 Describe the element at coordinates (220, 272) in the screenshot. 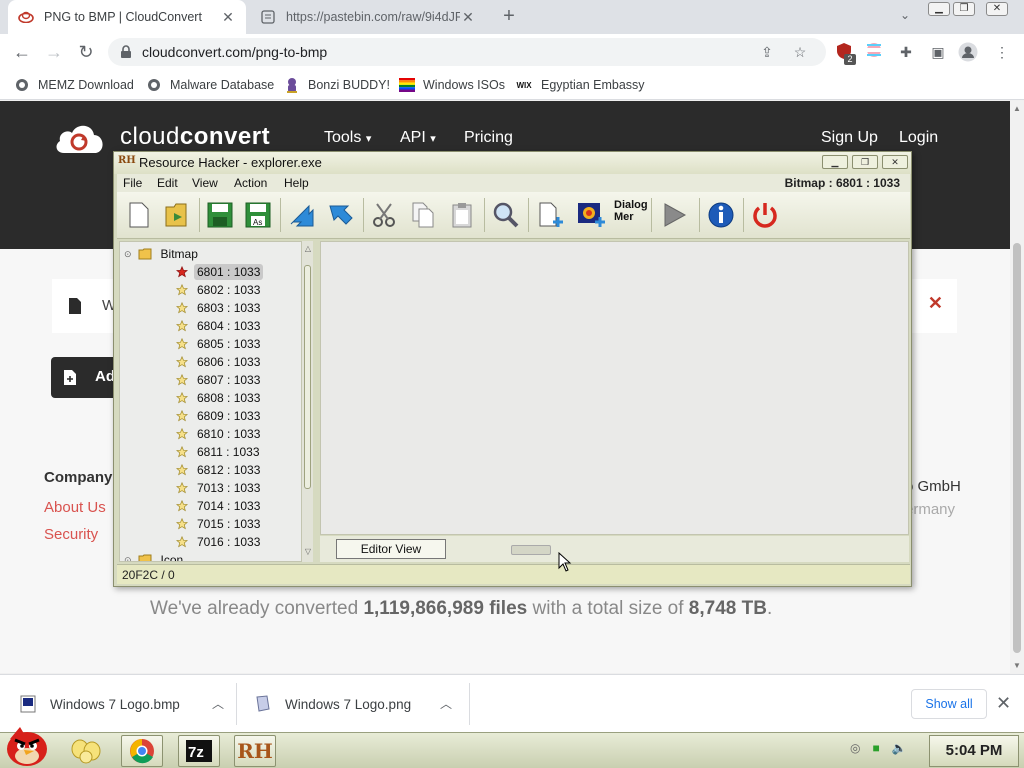

I see `tree-item-bitmap: 6801 : 1033` at that location.